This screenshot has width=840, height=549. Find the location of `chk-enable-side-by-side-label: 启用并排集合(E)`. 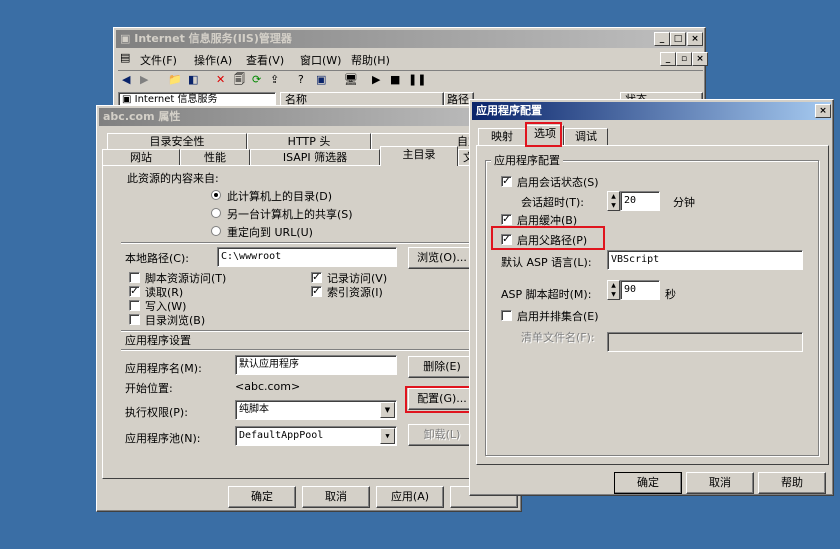

chk-enable-side-by-side-label: 启用并排集合(E) is located at coordinates (558, 316).